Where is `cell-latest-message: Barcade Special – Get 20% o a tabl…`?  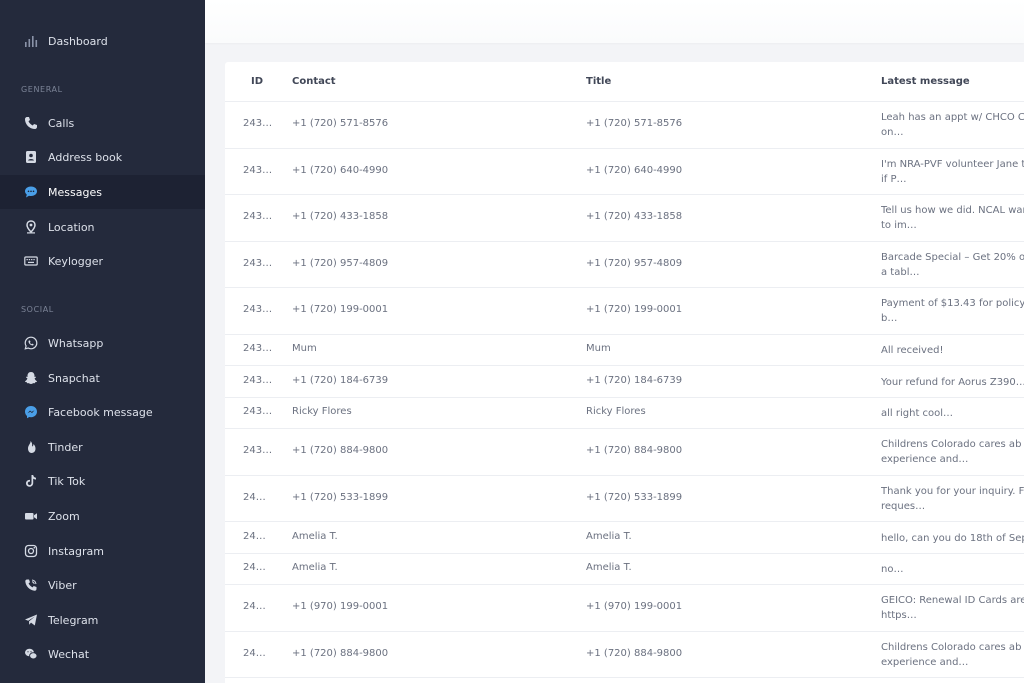 cell-latest-message: Barcade Special – Get 20% o a tabl… is located at coordinates (952, 265).